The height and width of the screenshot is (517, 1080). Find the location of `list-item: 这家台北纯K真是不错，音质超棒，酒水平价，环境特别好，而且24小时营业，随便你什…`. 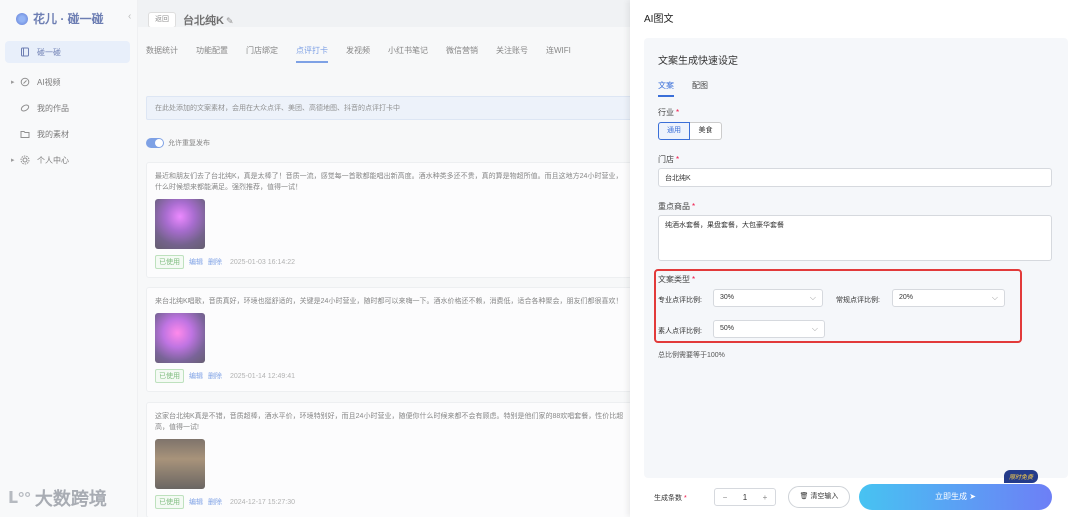

list-item: 这家台北纯K真是不错，音质超棒，酒水平价，环境特别好，而且24小时营业，随便你什… is located at coordinates (391, 459).